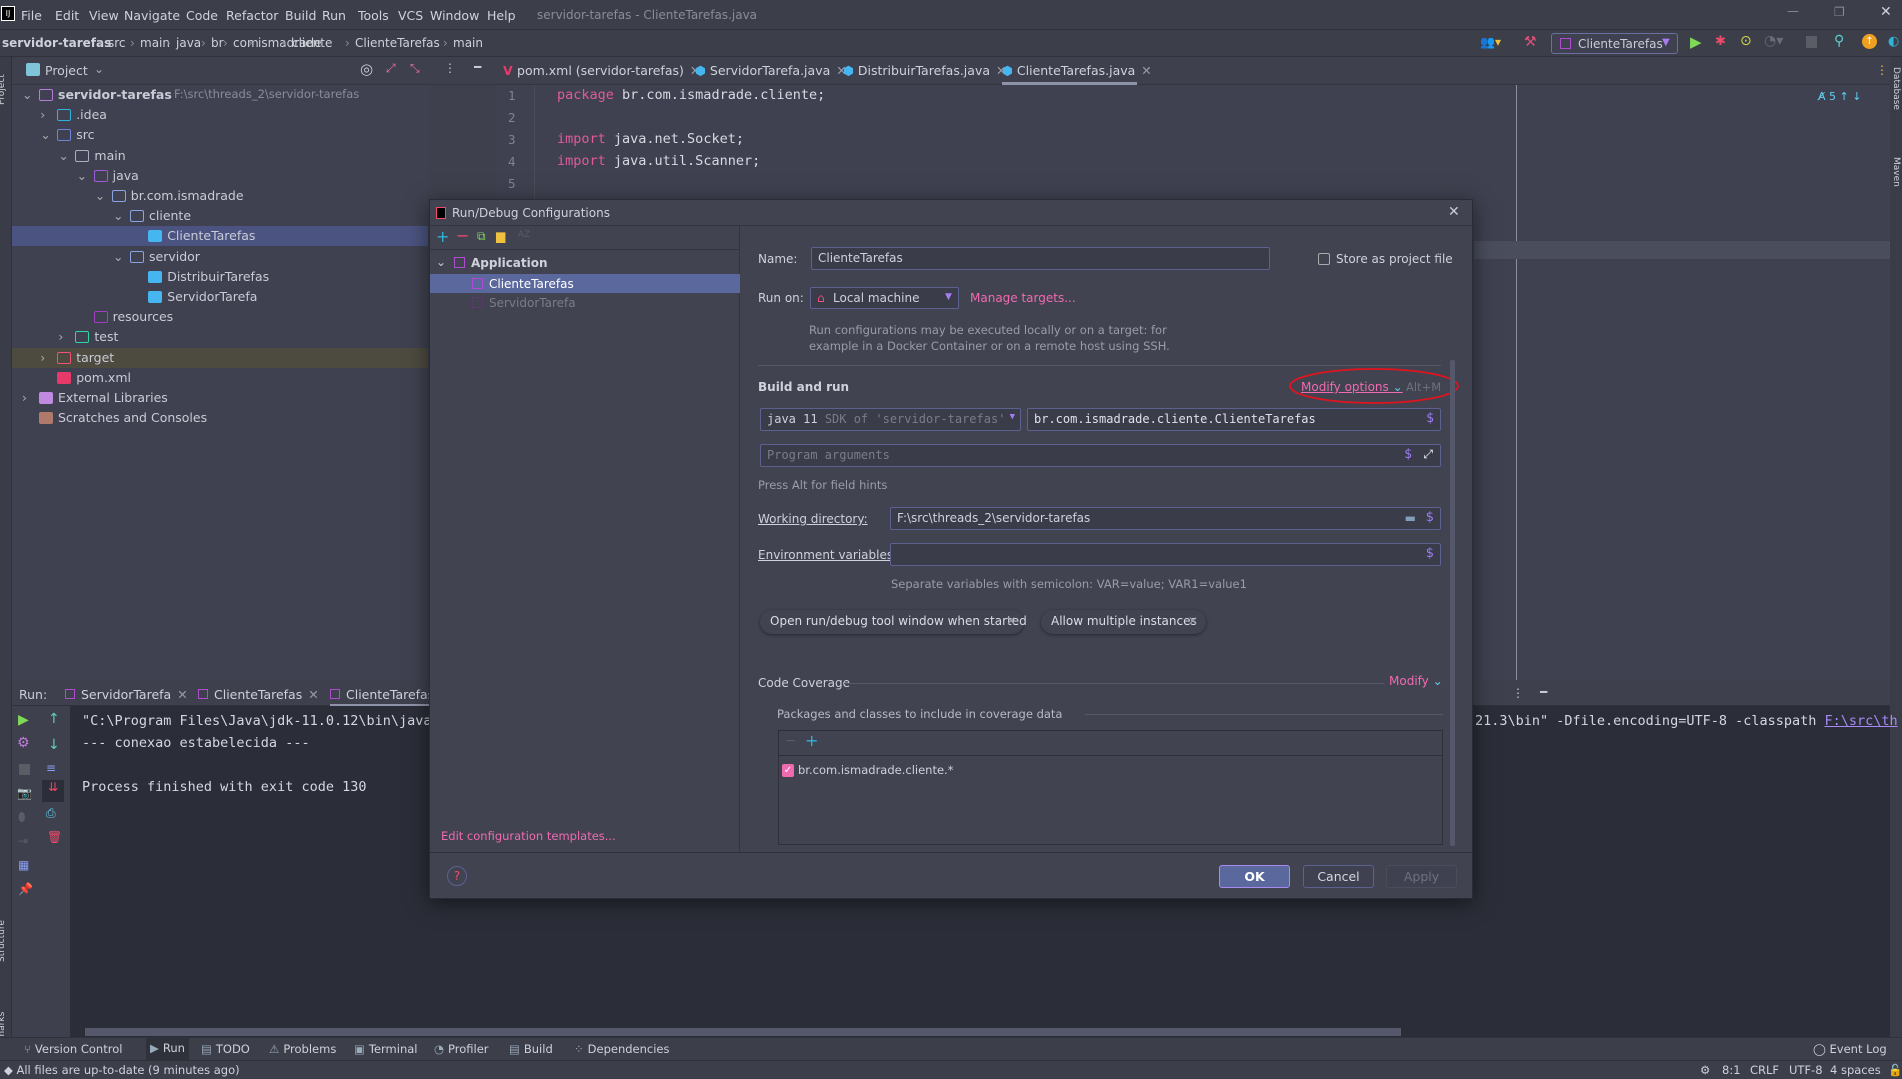  I want to click on more-icon: ⋮, so click(1437, 258).